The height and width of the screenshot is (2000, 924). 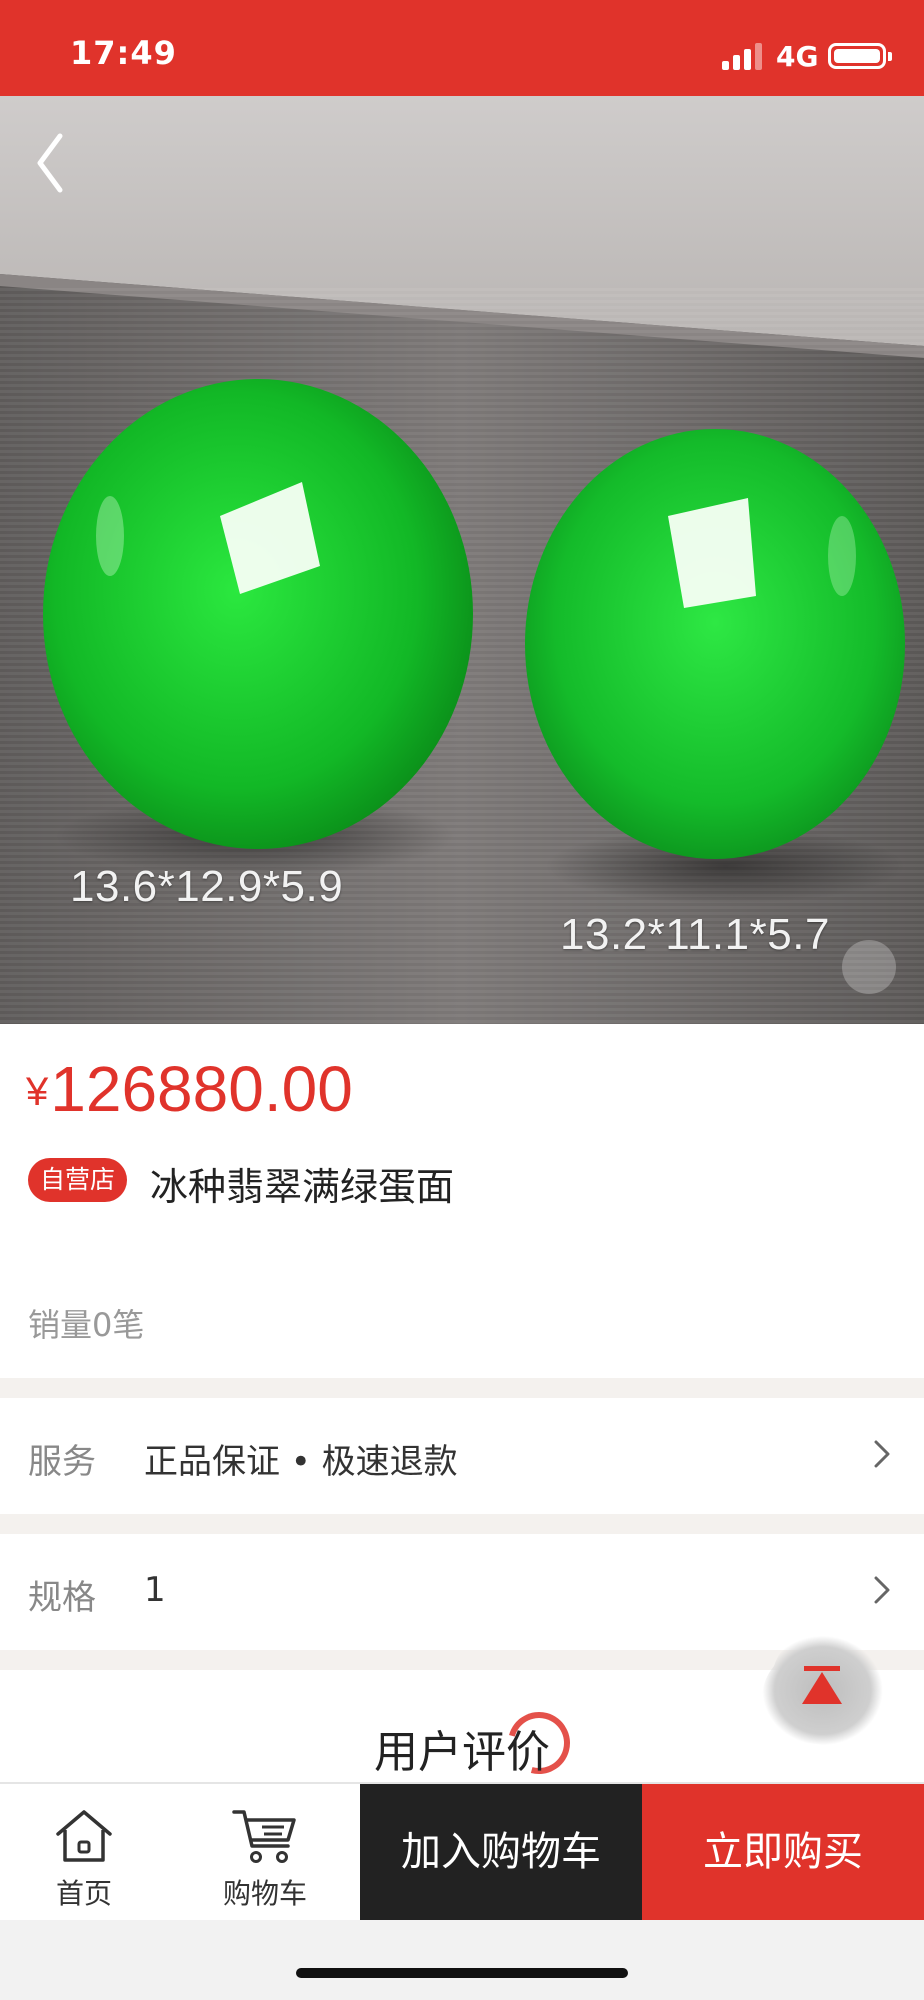 I want to click on service-value: 正品保证 • 极速退款, so click(x=301, y=1462).